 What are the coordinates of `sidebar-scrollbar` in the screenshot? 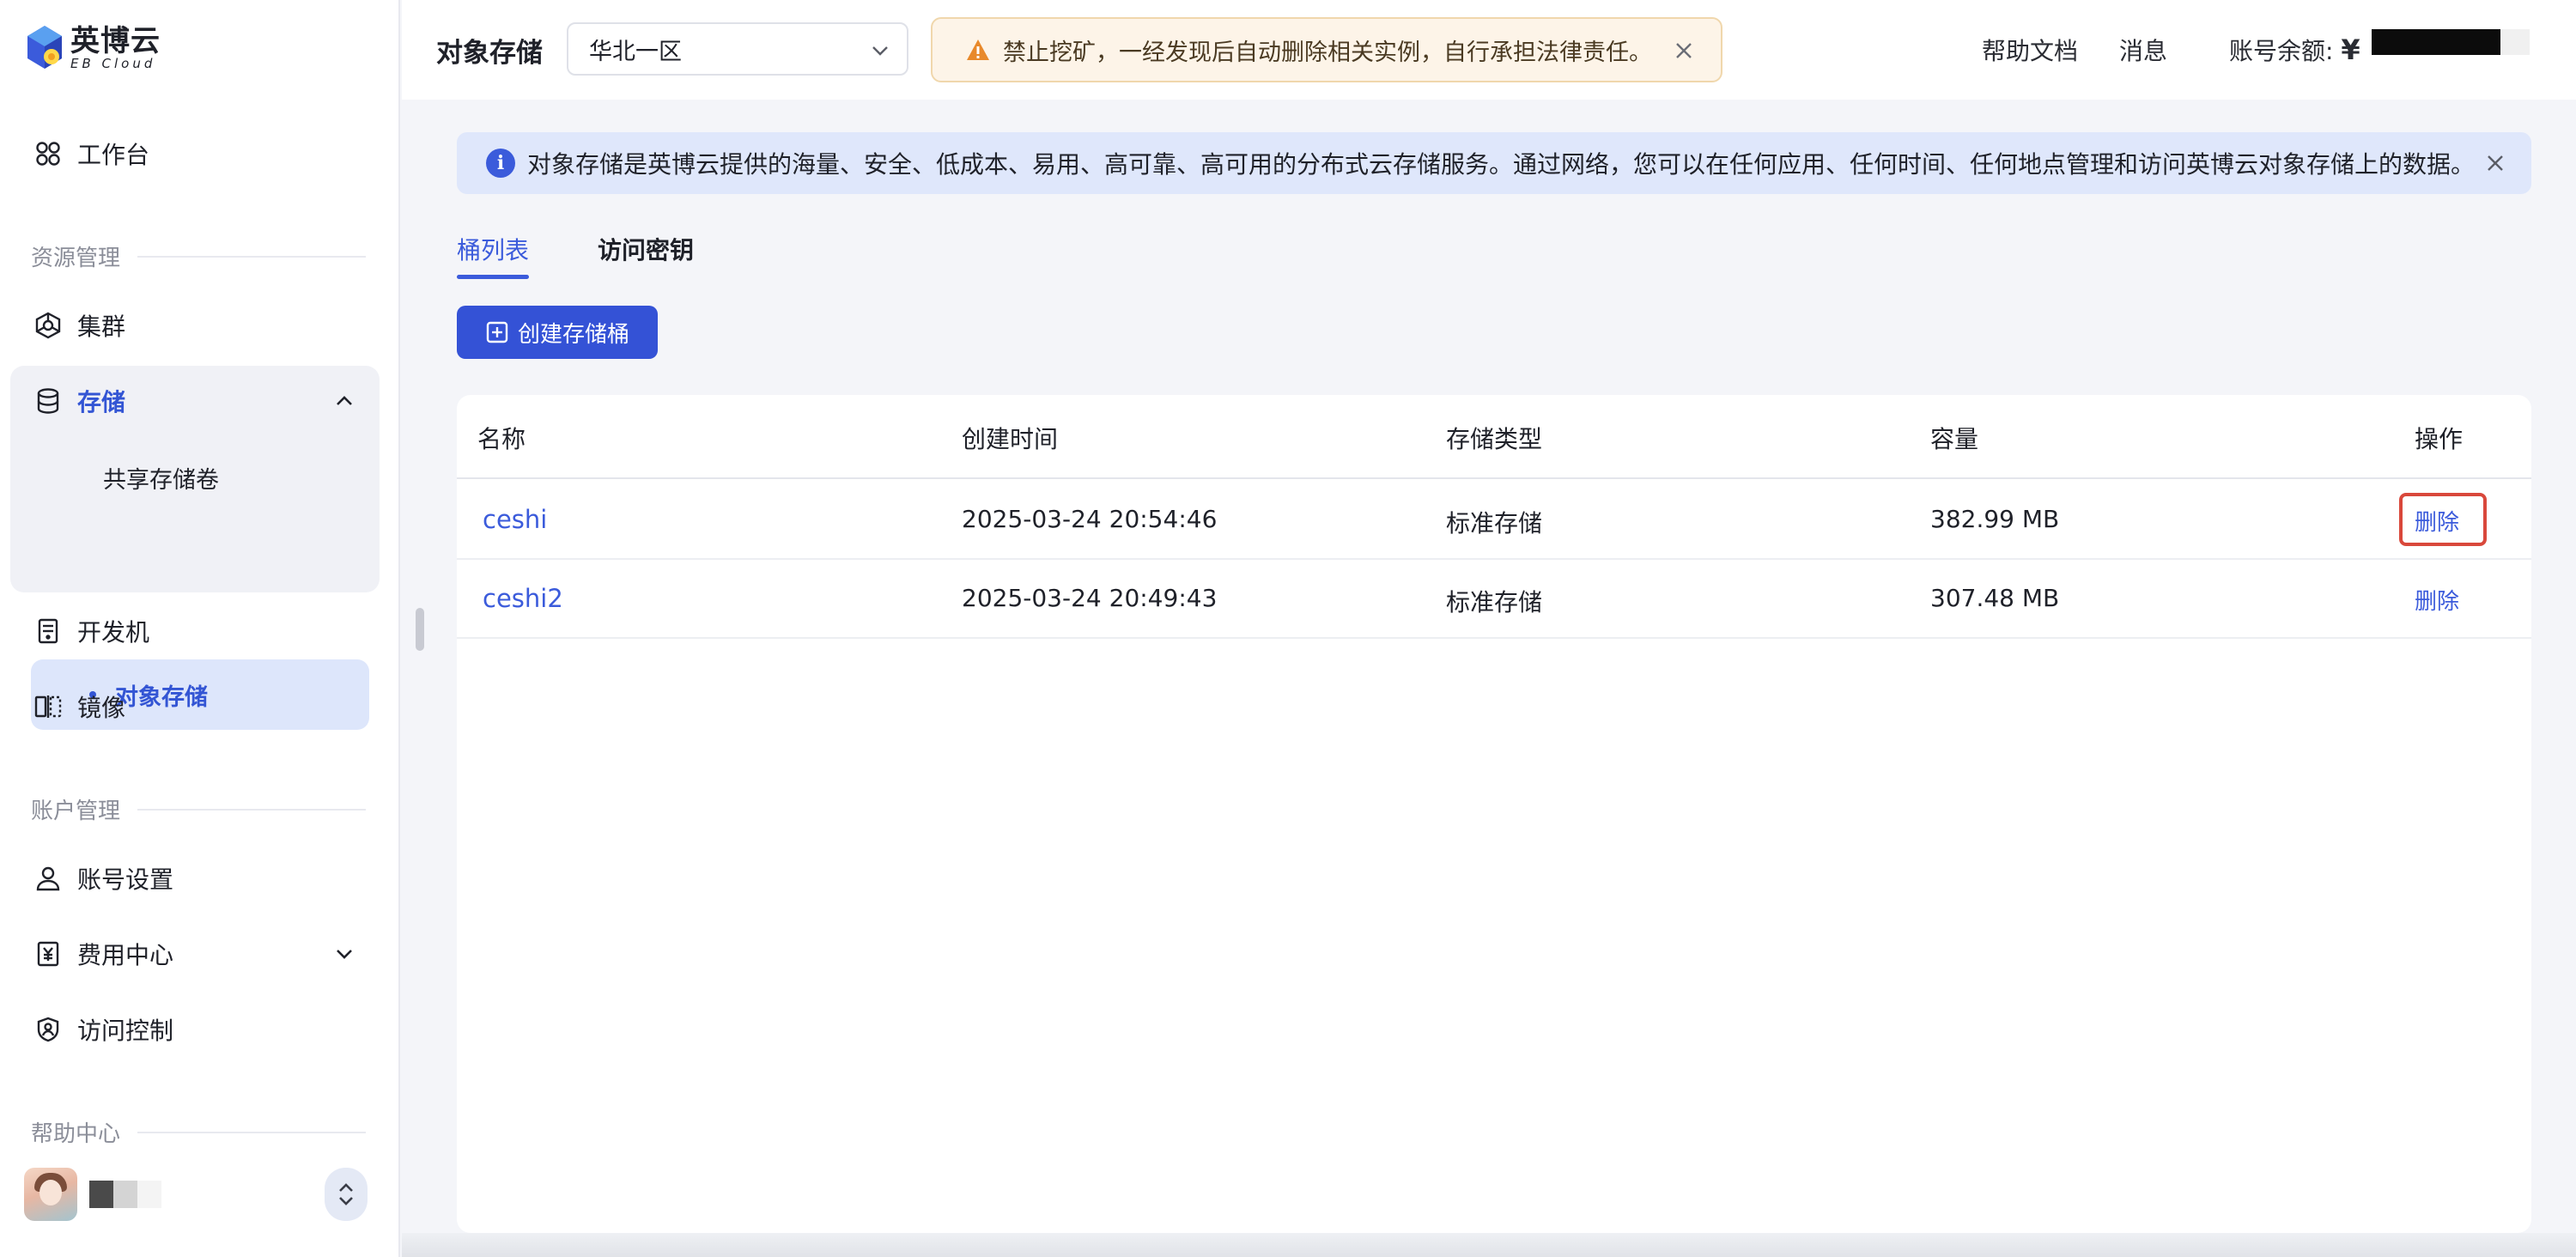 It's located at (420, 629).